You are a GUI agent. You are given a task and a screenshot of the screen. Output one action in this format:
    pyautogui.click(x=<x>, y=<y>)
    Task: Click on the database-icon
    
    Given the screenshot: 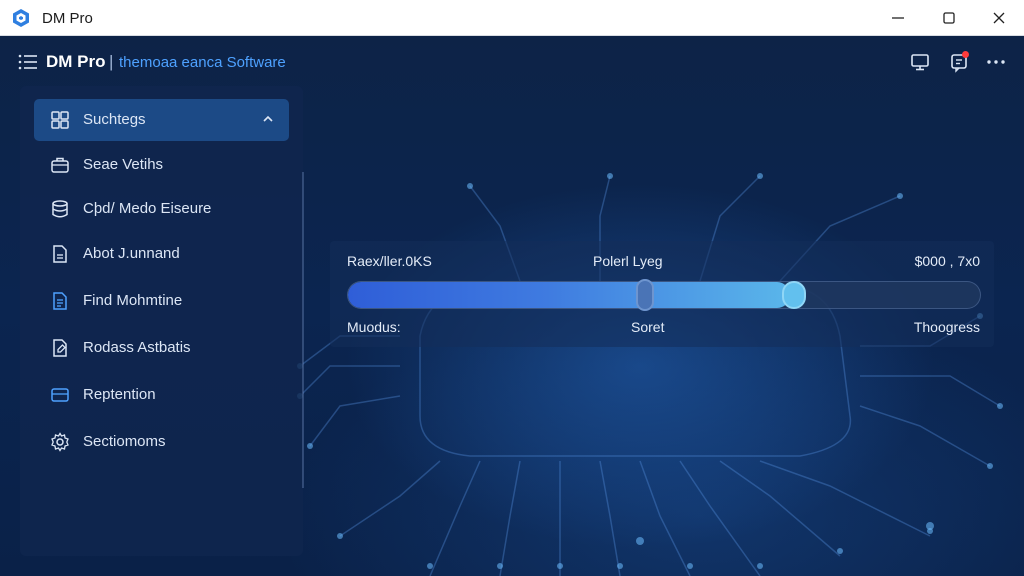 What is the action you would take?
    pyautogui.click(x=60, y=209)
    